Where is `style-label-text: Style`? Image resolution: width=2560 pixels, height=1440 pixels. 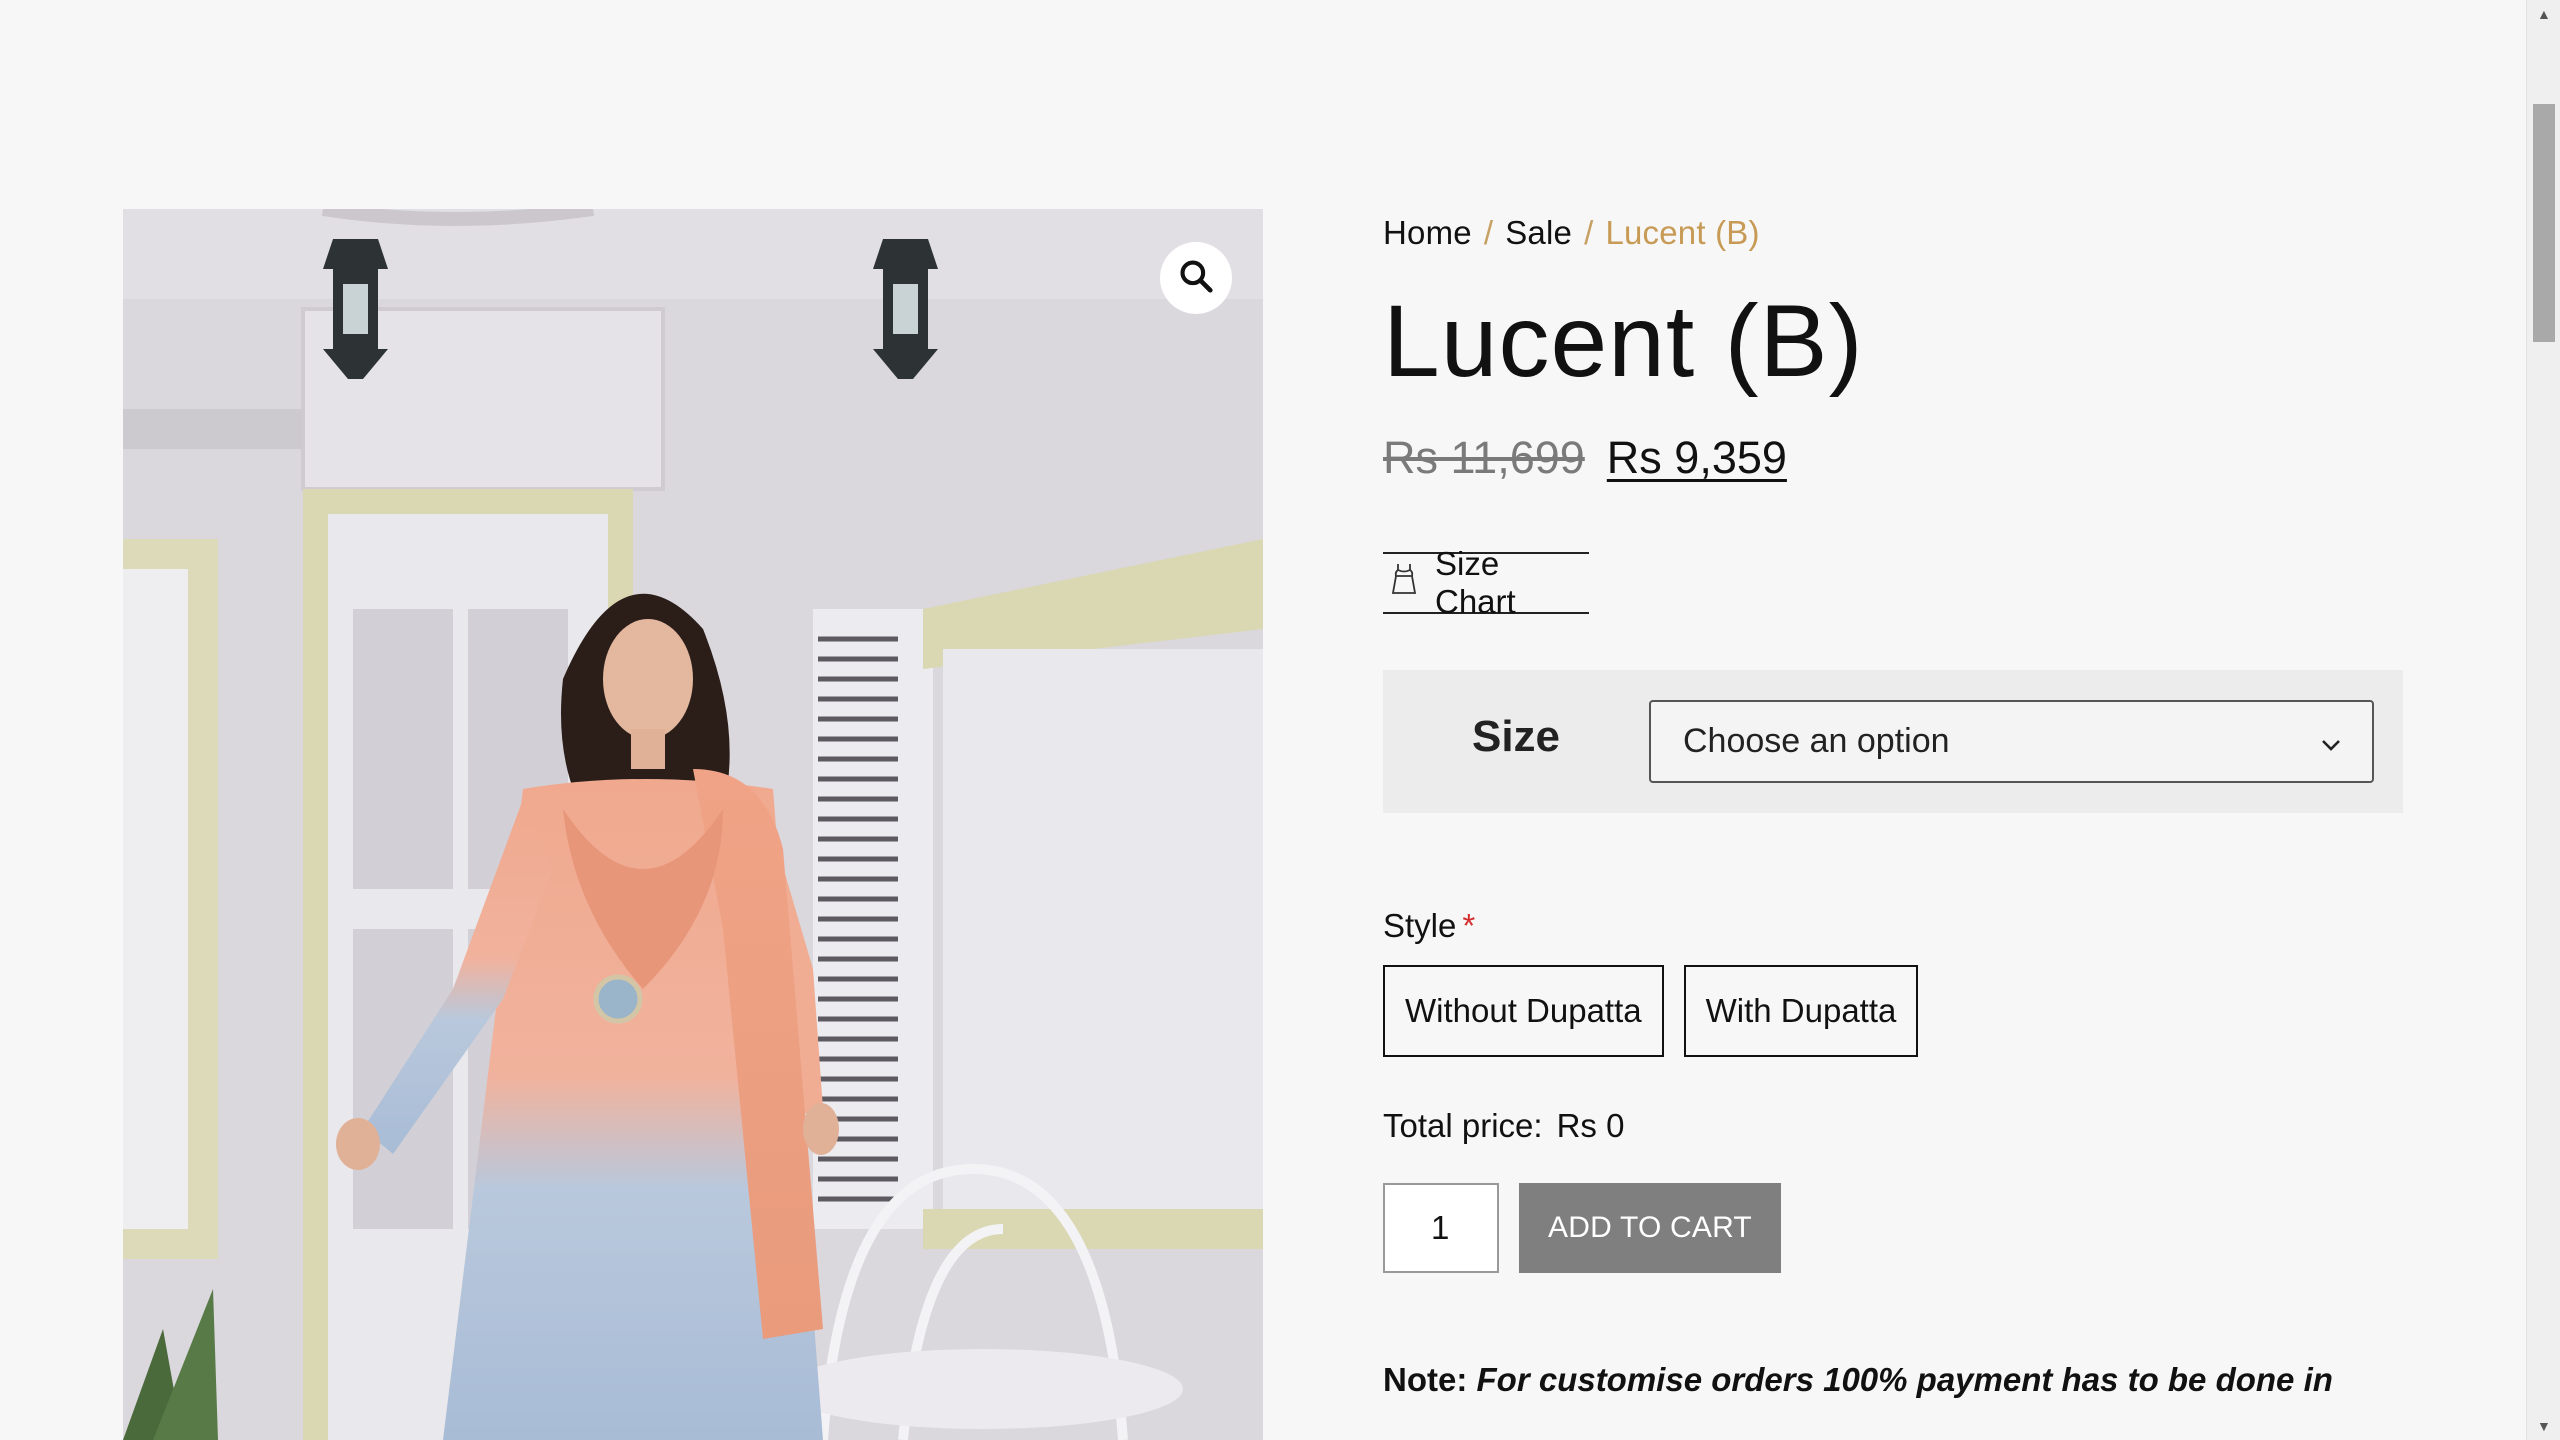 style-label-text: Style is located at coordinates (1420, 925).